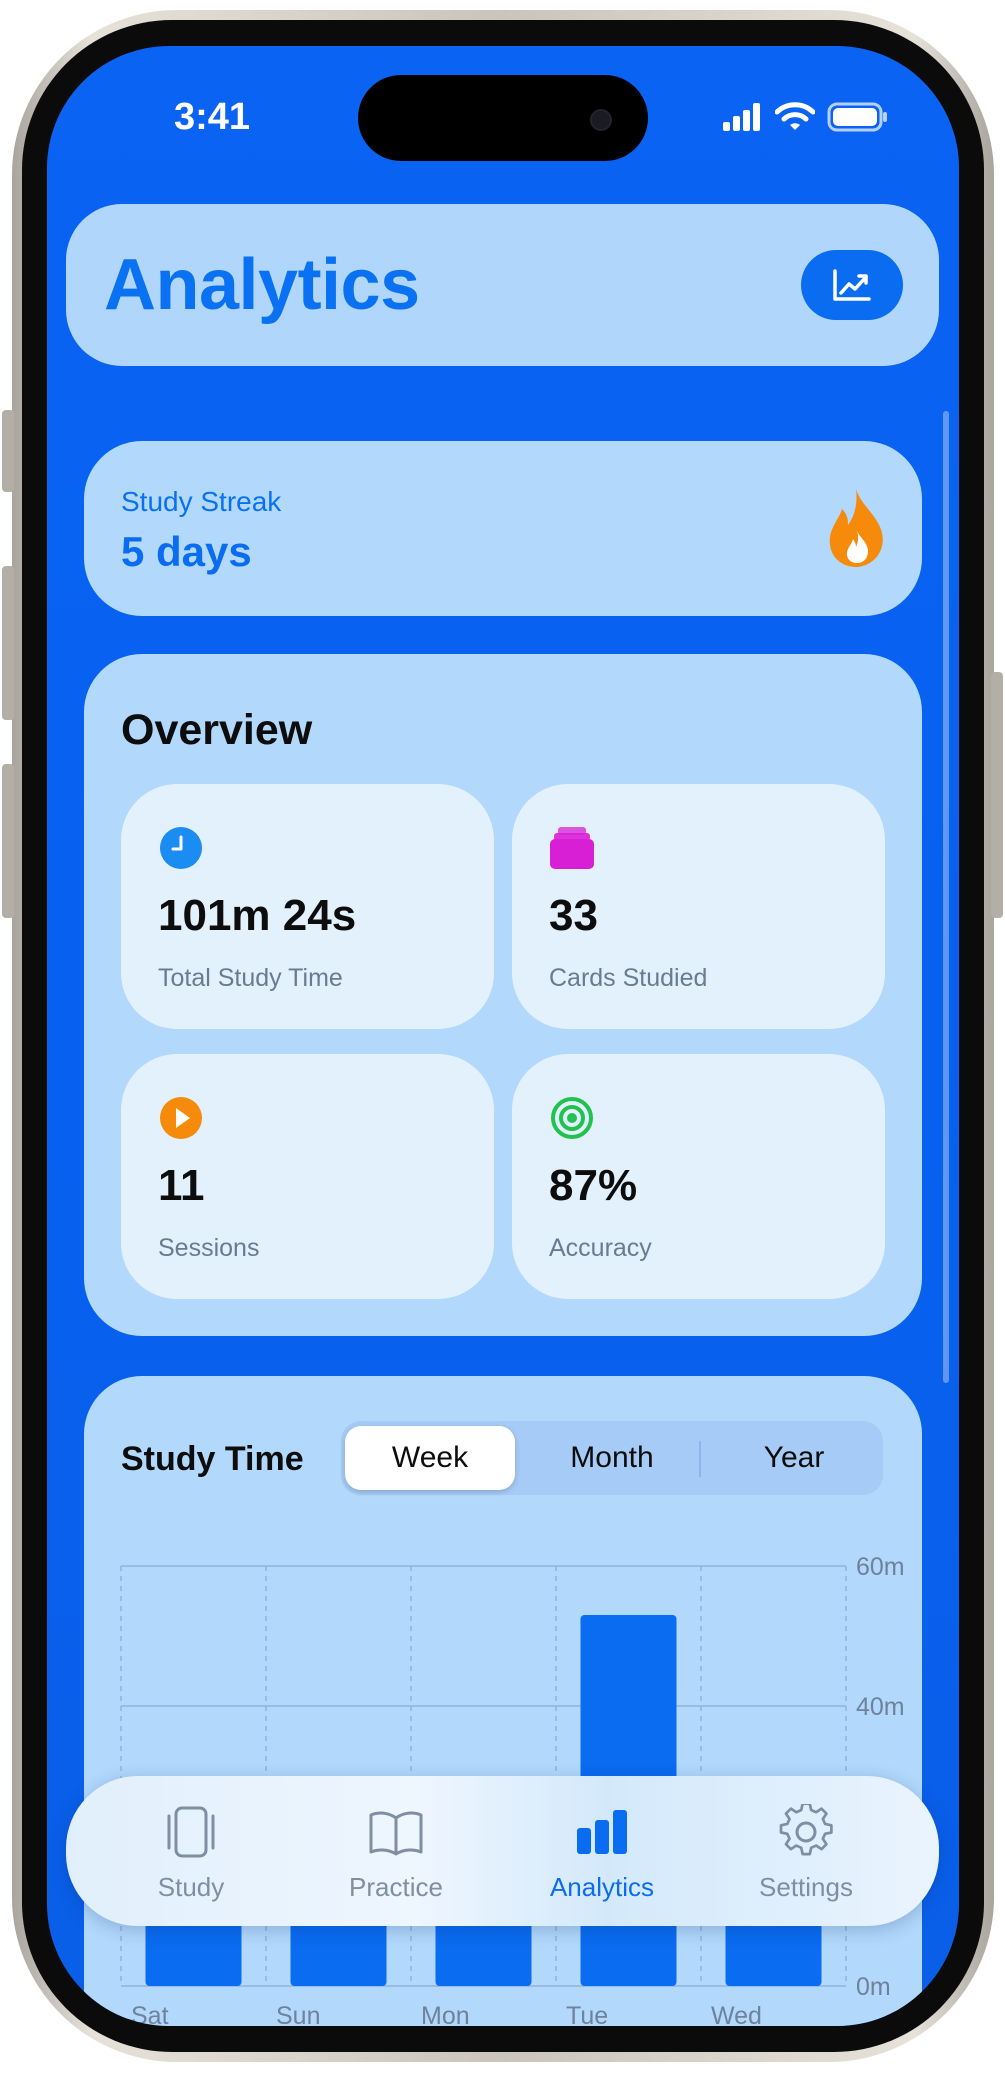 Image resolution: width=1005 pixels, height=2074 pixels. What do you see at coordinates (857, 117) in the screenshot?
I see `battery-icon` at bounding box center [857, 117].